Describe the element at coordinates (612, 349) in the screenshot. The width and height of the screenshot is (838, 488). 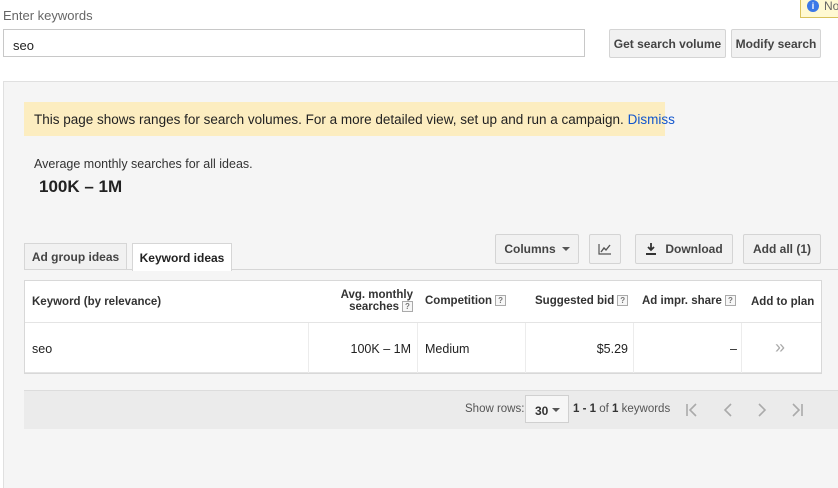
I see `suggested-bid-cell: $5.29` at that location.